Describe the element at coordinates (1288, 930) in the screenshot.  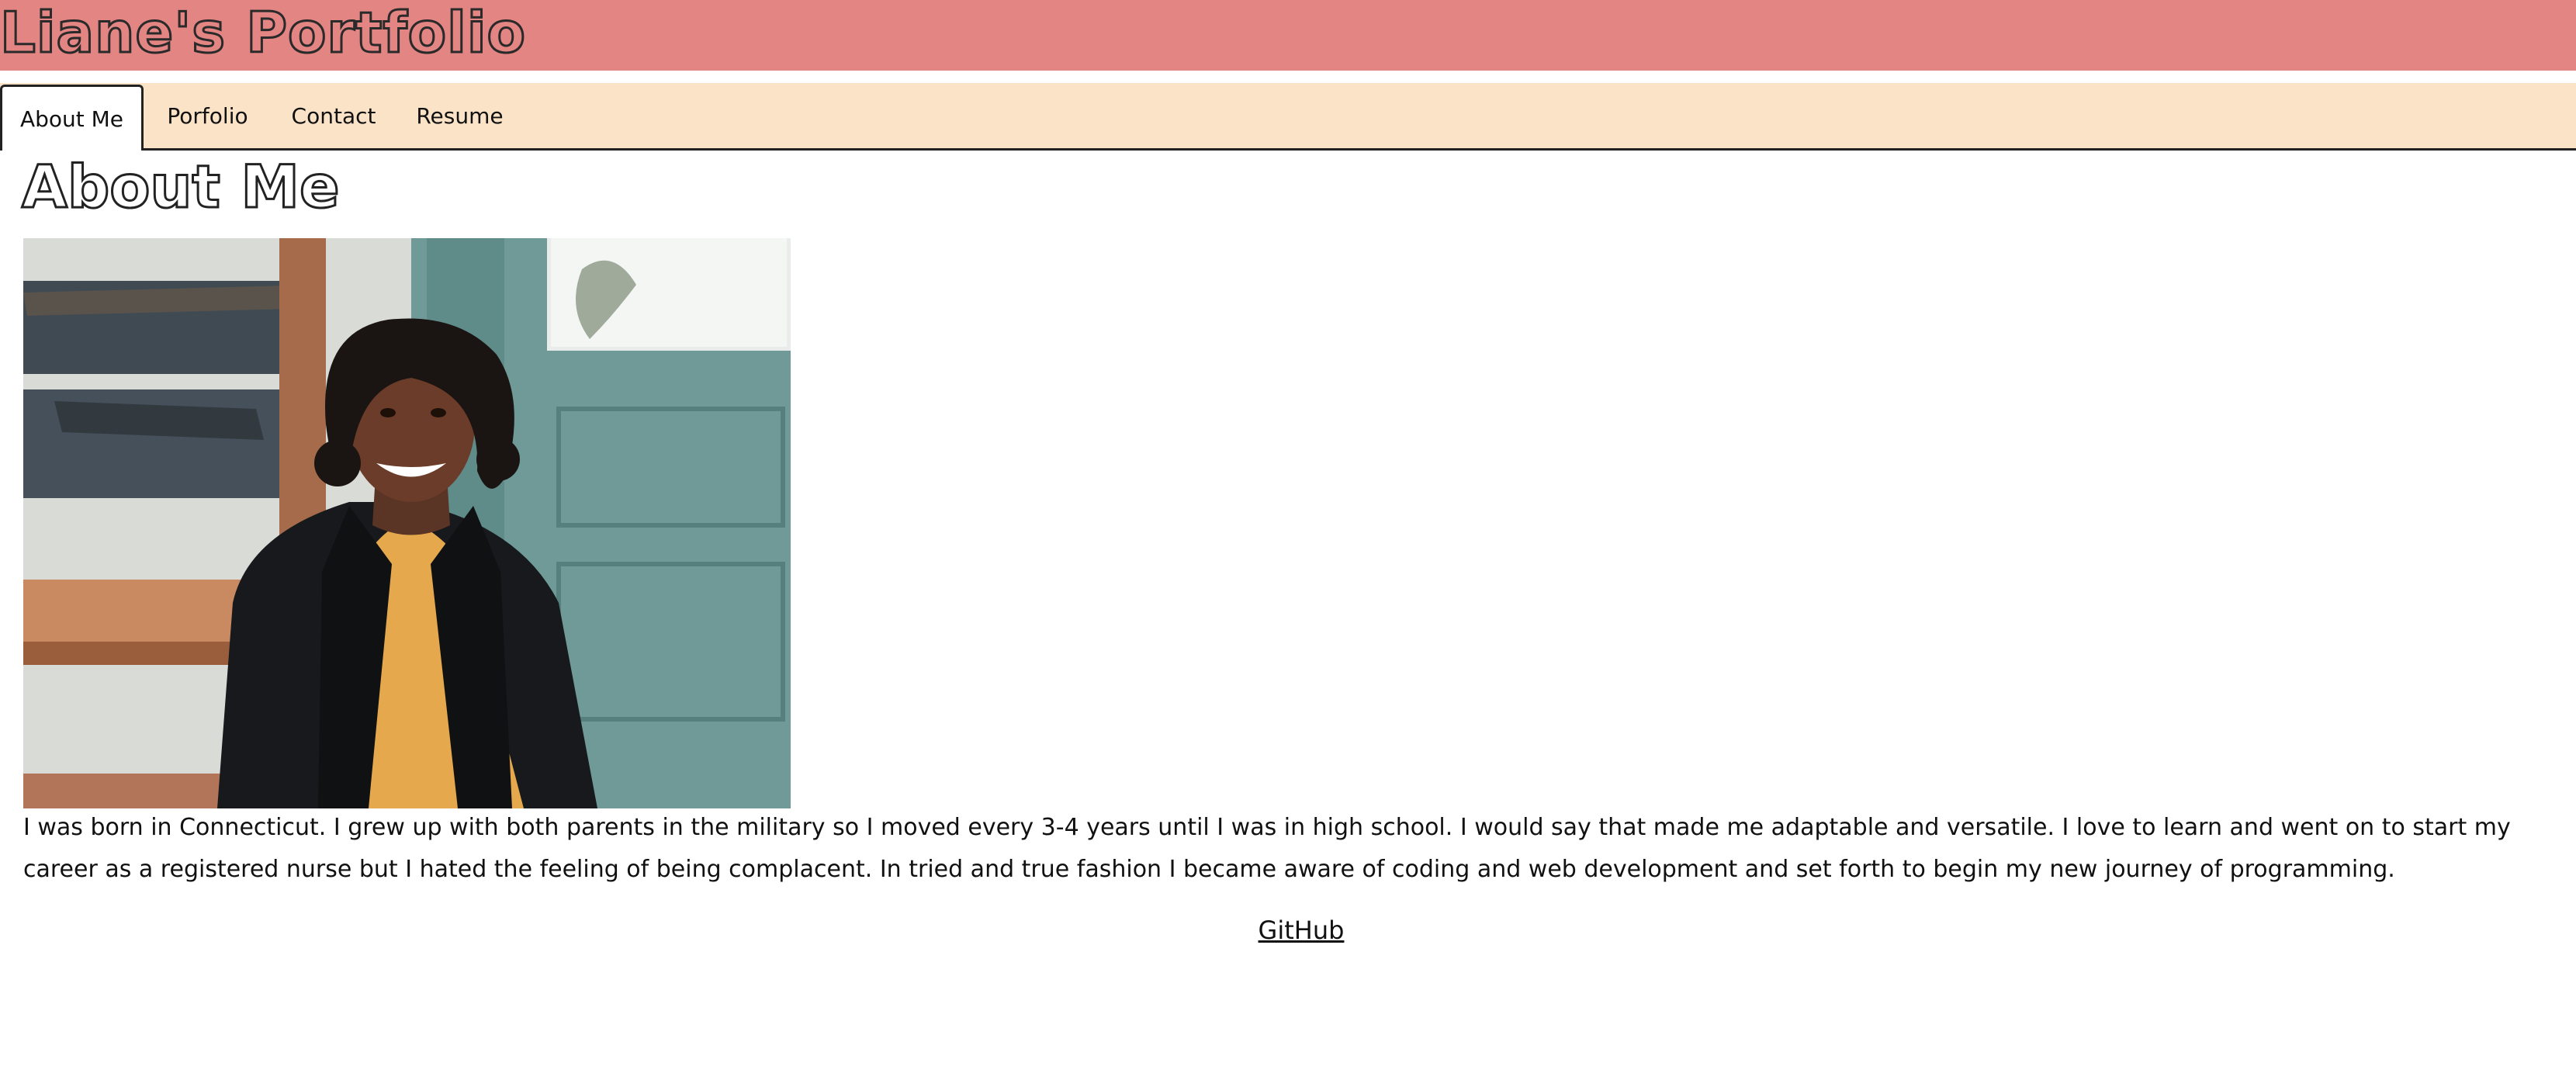
I see `github-link: GitHub` at that location.